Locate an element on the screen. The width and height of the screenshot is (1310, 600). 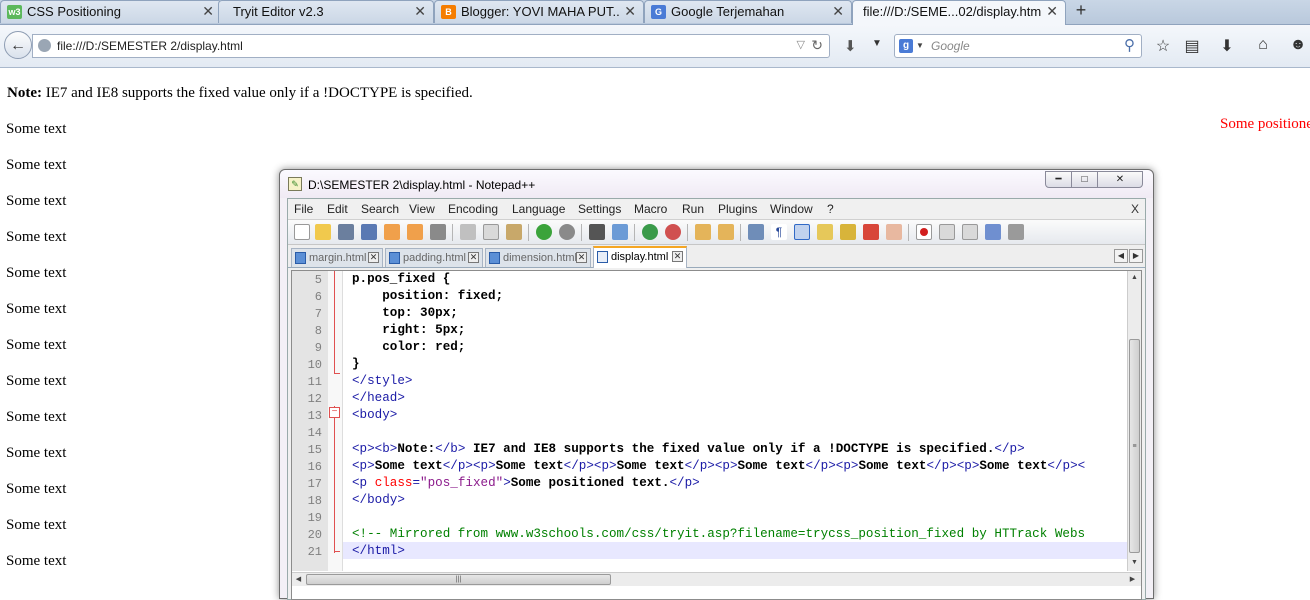
undo-icon is located at coordinates (544, 232).